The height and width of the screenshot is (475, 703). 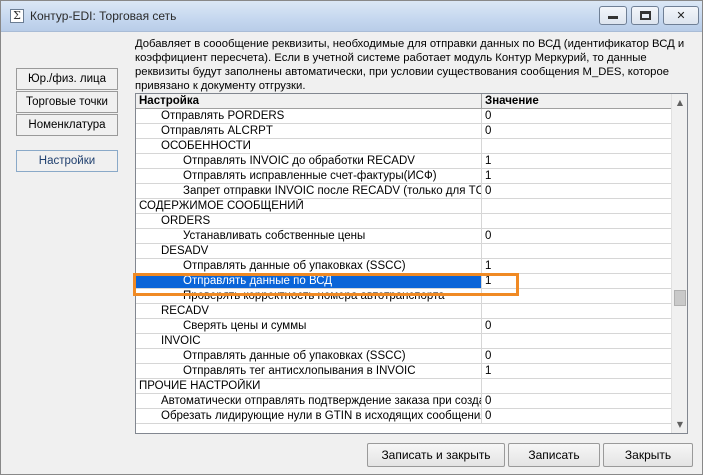 What do you see at coordinates (309, 236) in the screenshot?
I see `setting-name: Устанавливать собственные цены` at bounding box center [309, 236].